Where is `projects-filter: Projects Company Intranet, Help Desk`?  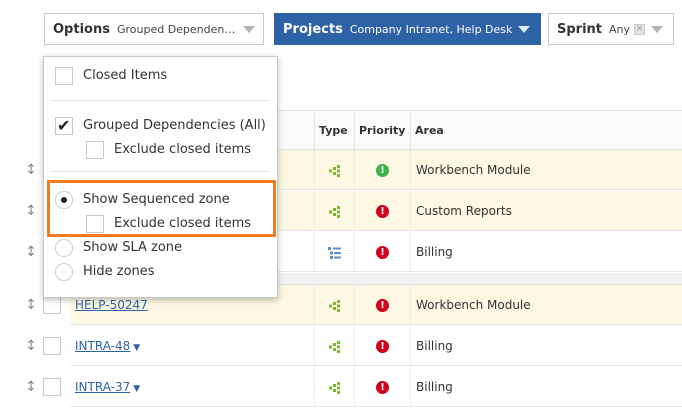 projects-filter: Projects Company Intranet, Help Desk is located at coordinates (407, 29).